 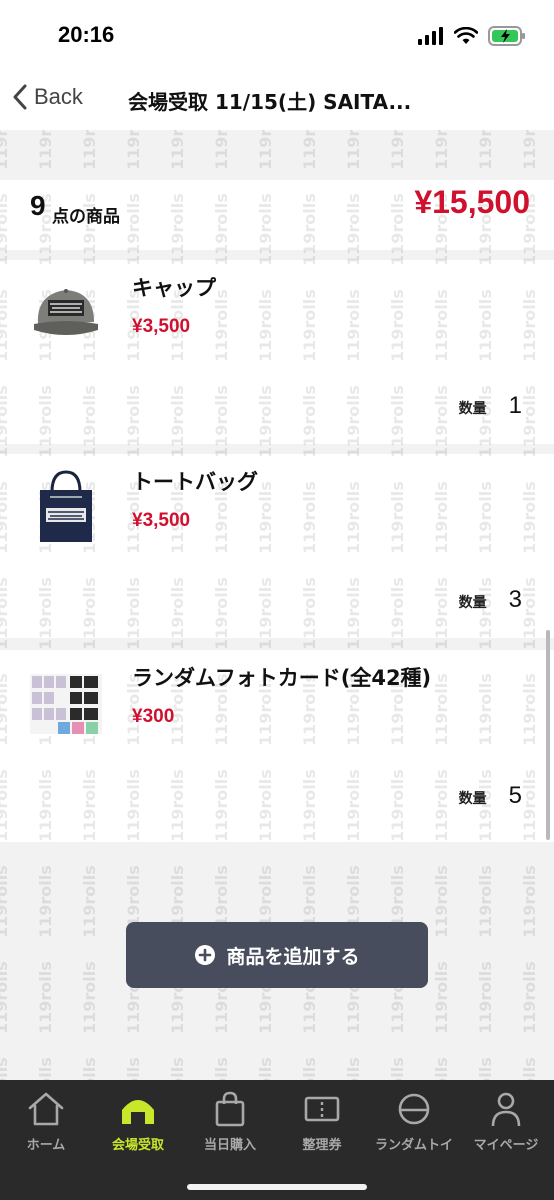 I want to click on quantity-selector: 数量 3, so click(x=490, y=600).